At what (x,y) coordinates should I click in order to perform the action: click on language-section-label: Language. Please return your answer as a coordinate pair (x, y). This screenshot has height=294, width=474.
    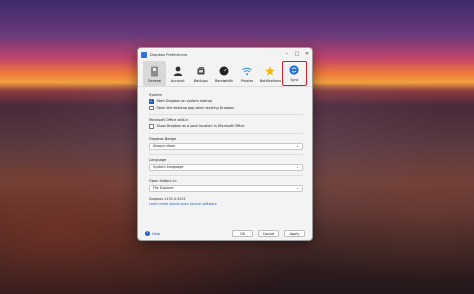
    Looking at the image, I should click on (158, 159).